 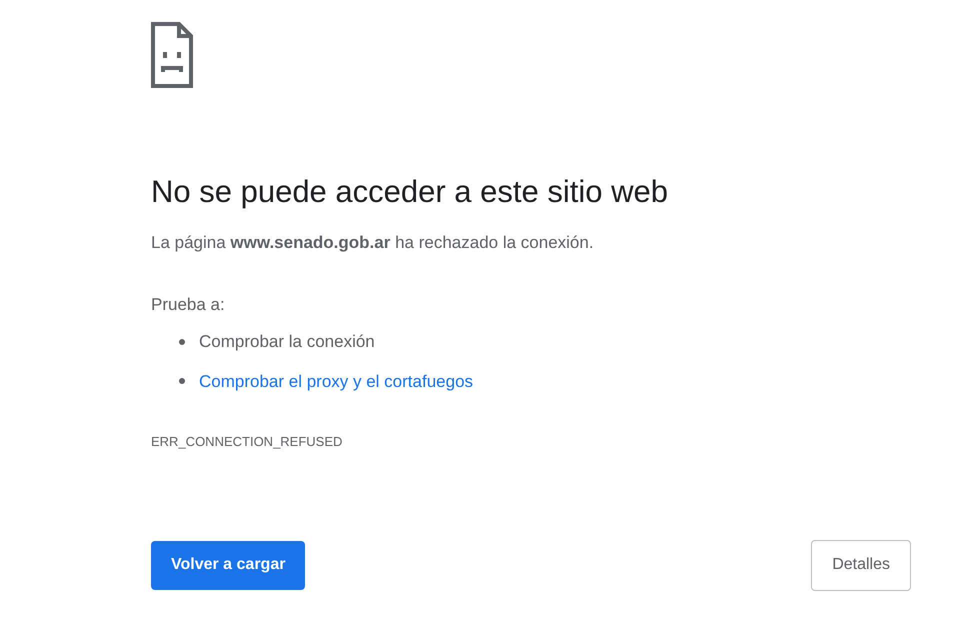 What do you see at coordinates (172, 55) in the screenshot?
I see `sad-page-icon` at bounding box center [172, 55].